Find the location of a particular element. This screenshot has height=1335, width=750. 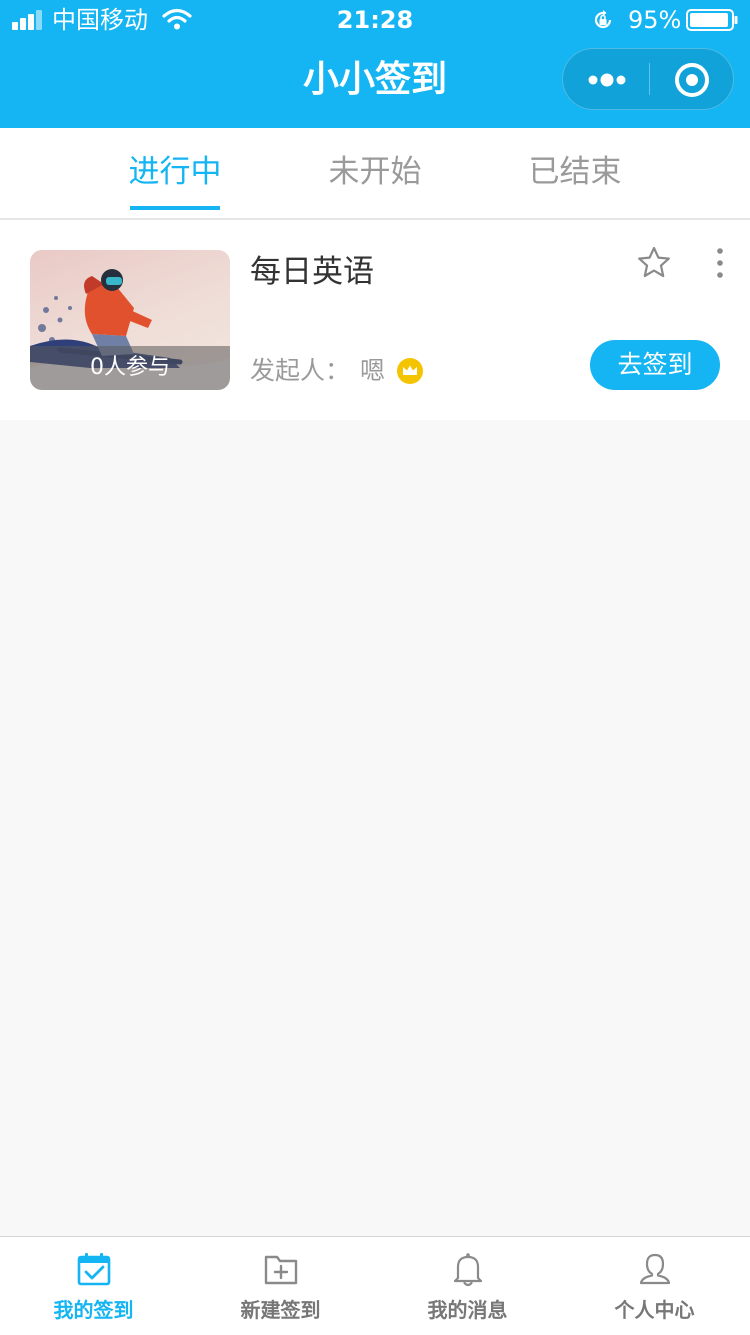

bell-icon is located at coordinates (468, 1270).